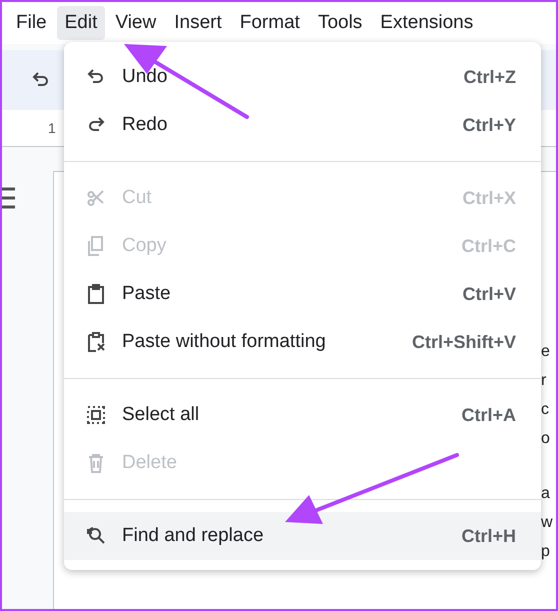  I want to click on document-text: e, so click(546, 352).